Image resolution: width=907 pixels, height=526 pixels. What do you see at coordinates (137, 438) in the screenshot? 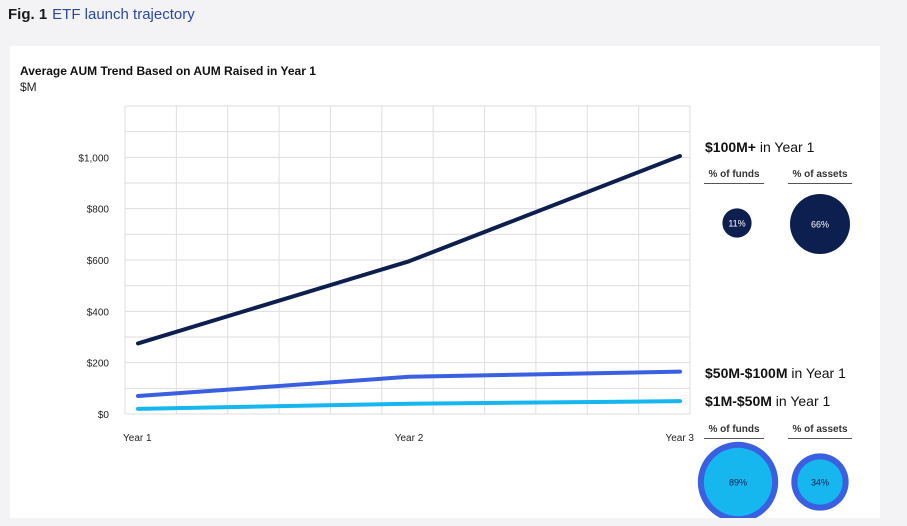
I see `x-tick-label: Year 1` at bounding box center [137, 438].